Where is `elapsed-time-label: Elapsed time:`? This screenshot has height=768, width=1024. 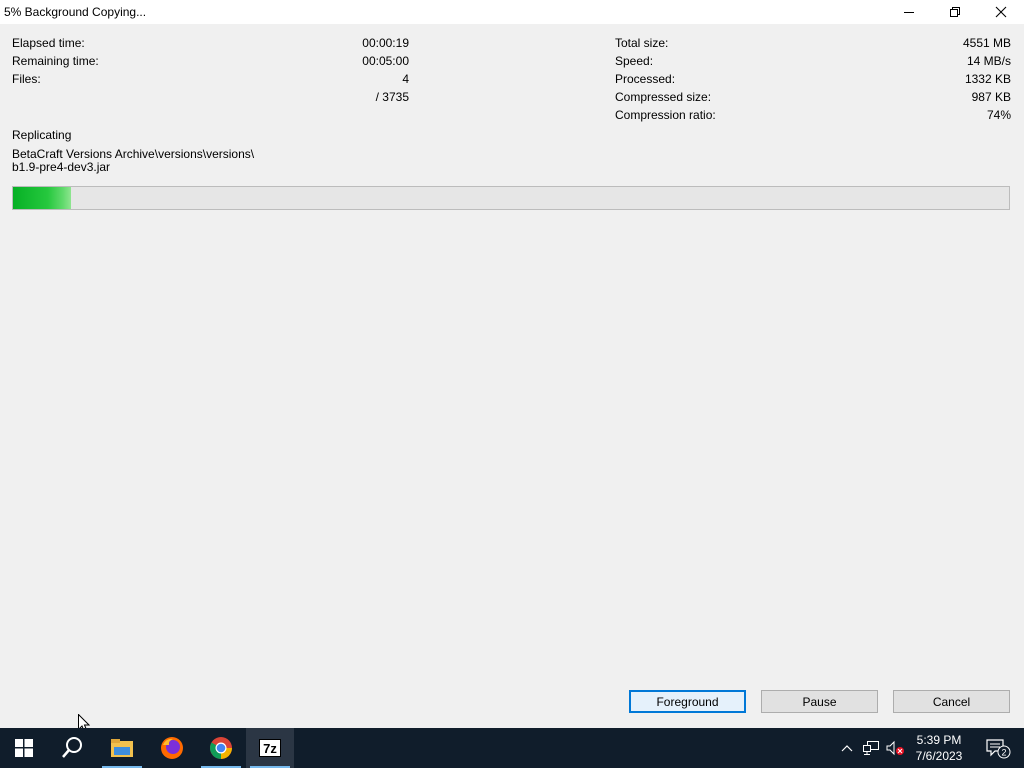 elapsed-time-label: Elapsed time: is located at coordinates (48, 43).